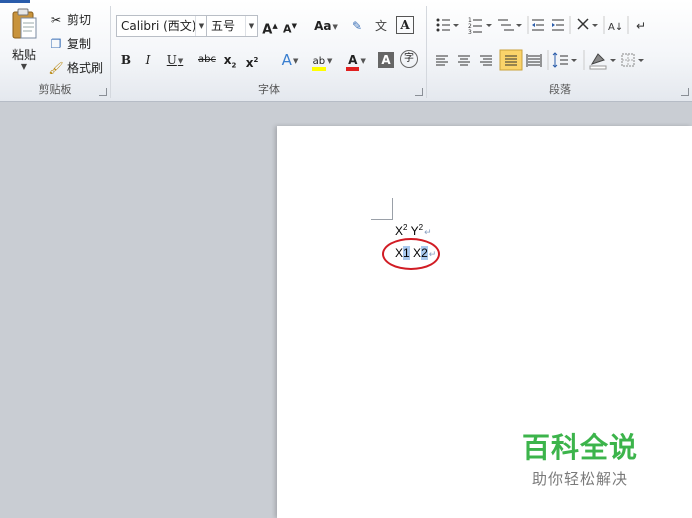 Image resolution: width=692 pixels, height=518 pixels. What do you see at coordinates (159, 26) in the screenshot?
I see `font-name-value: Calibri (西文)` at bounding box center [159, 26].